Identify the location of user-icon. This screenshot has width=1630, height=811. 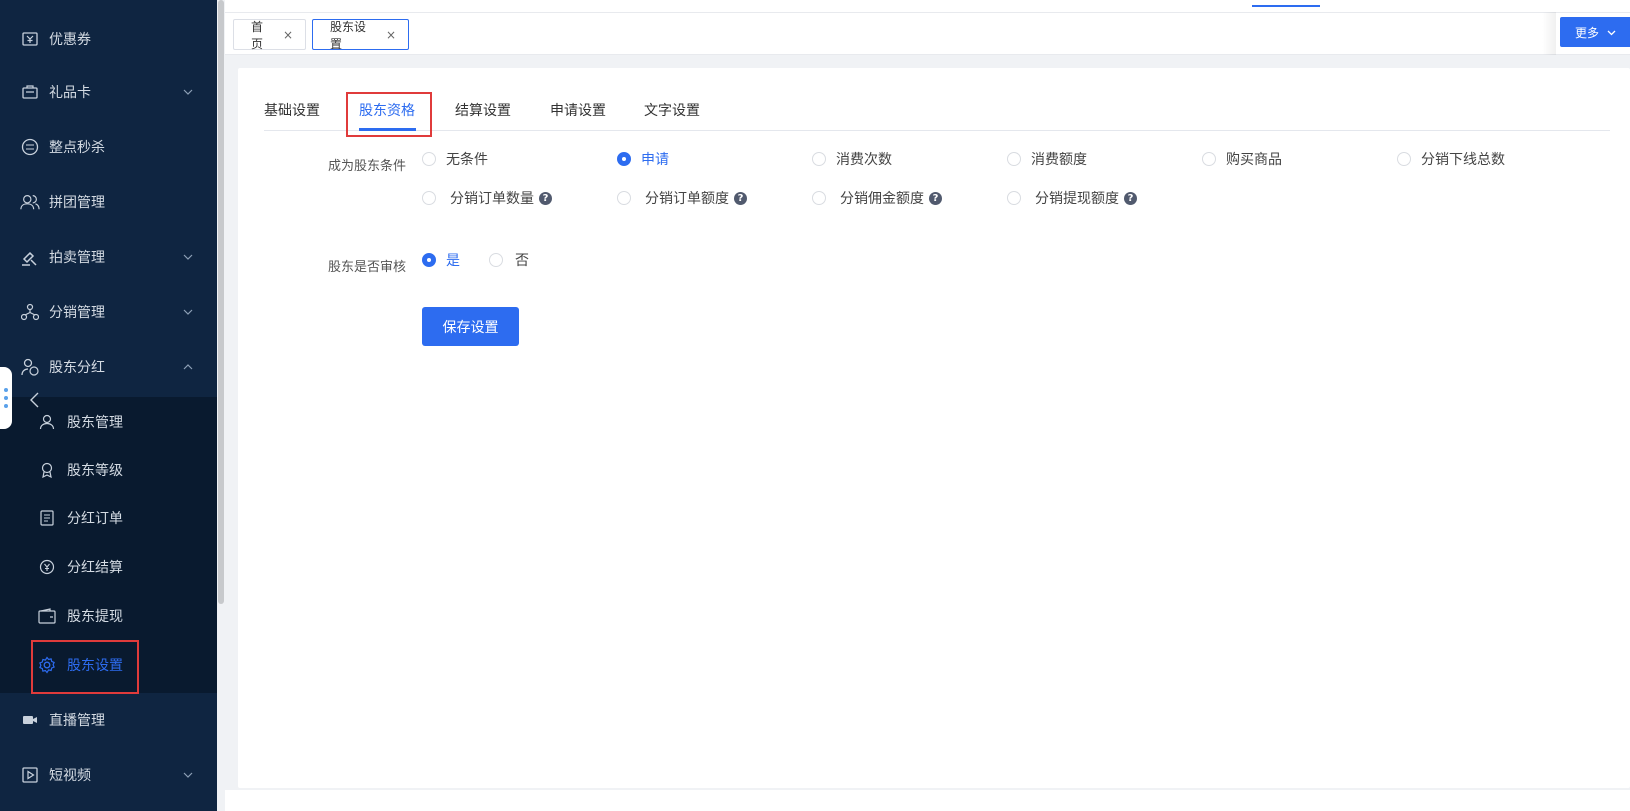
(47, 422).